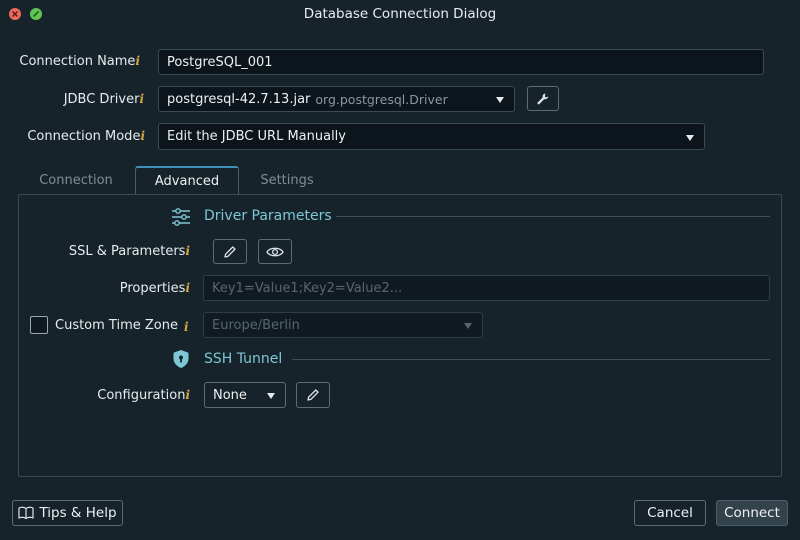 The height and width of the screenshot is (540, 800). What do you see at coordinates (181, 359) in the screenshot?
I see `shield-icon` at bounding box center [181, 359].